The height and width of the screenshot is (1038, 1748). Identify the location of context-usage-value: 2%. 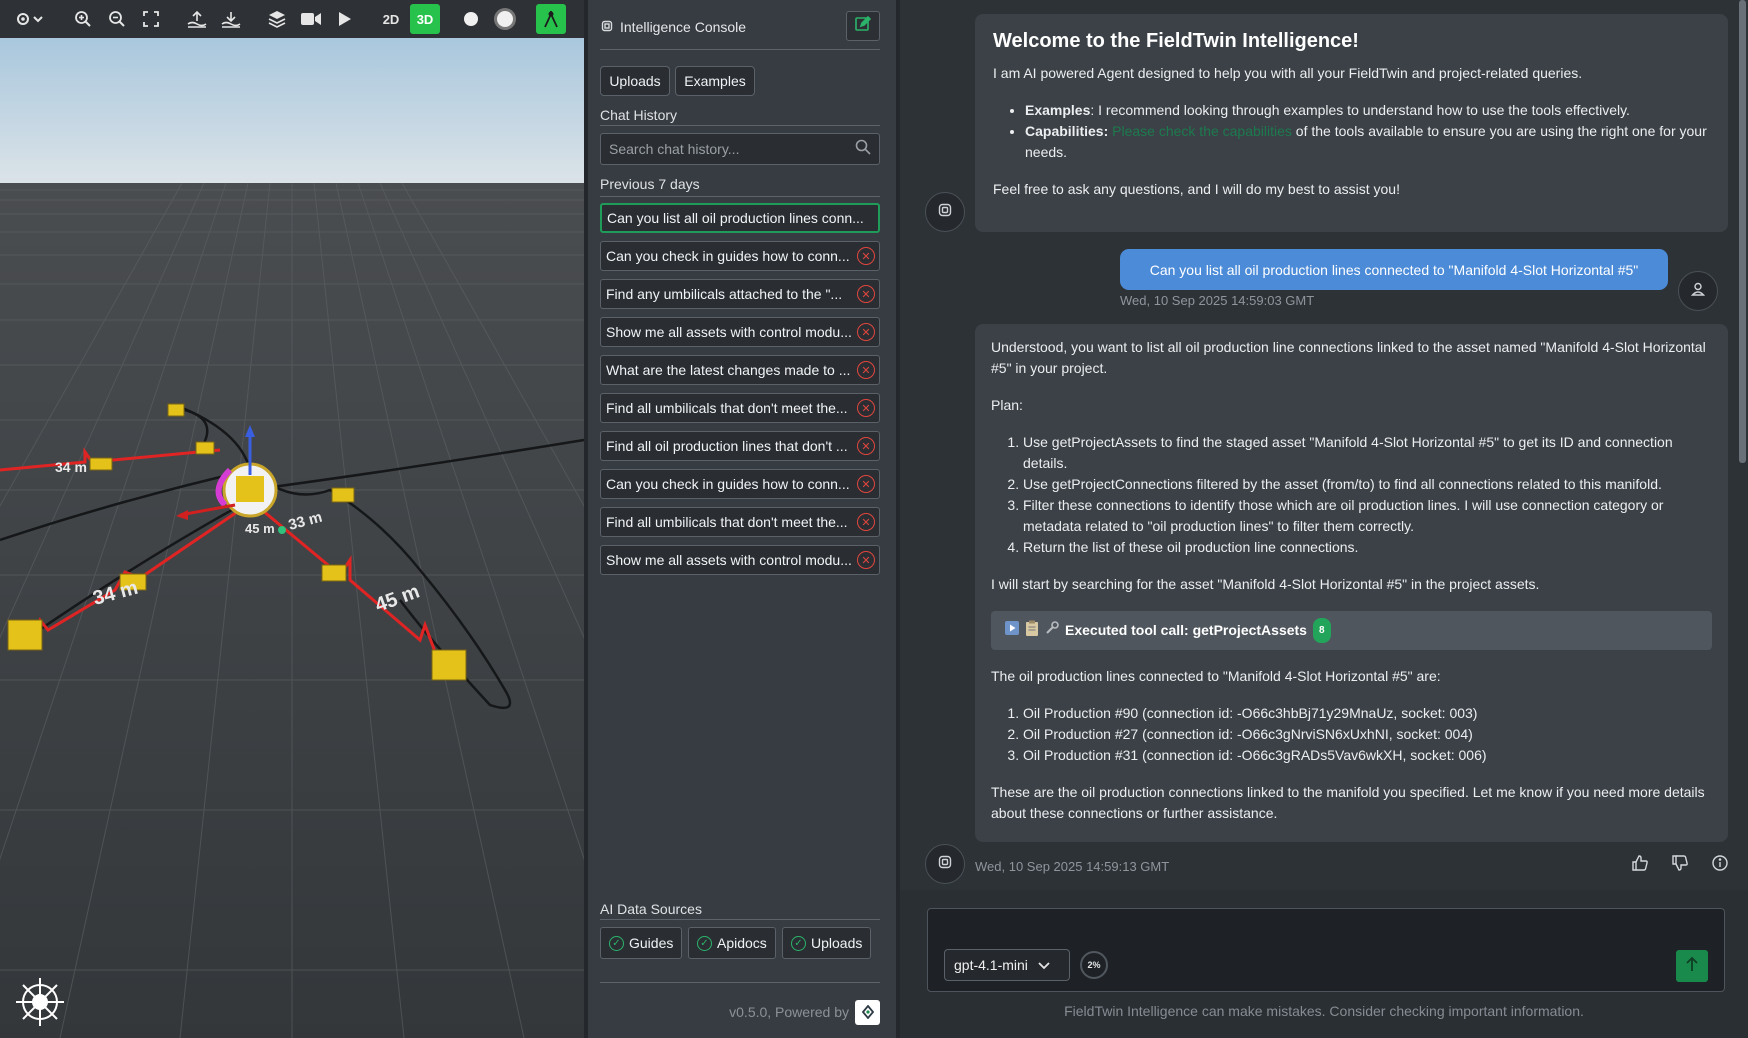
(1094, 965).